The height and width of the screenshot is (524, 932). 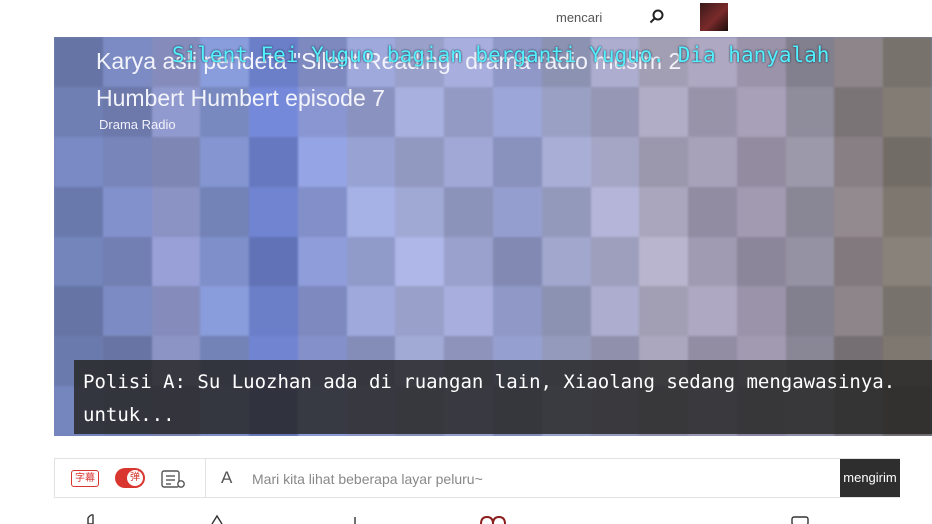 I want to click on subtitle-toggle-button: 字幕, so click(x=85, y=478).